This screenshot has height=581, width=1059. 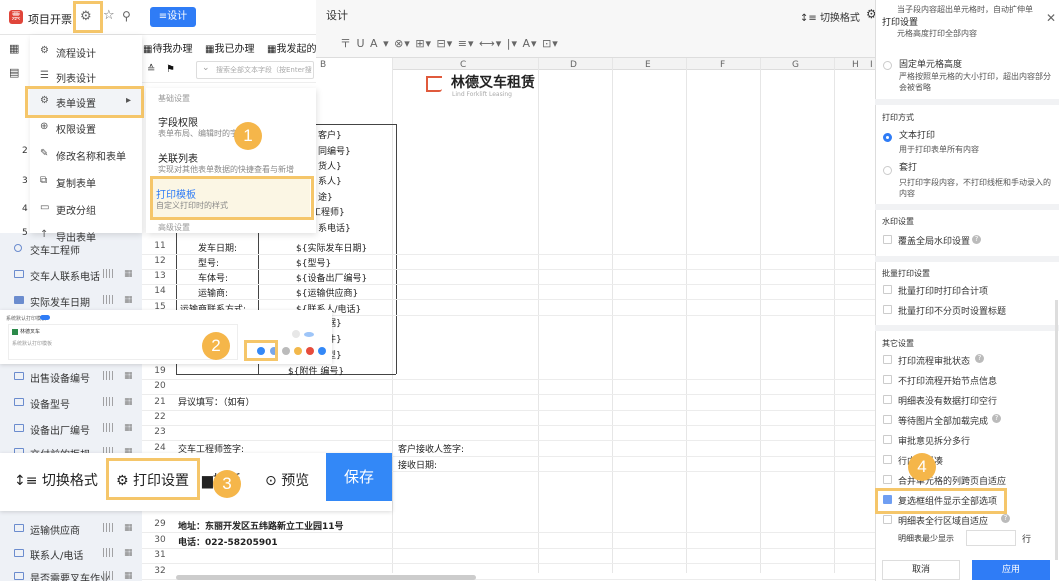 I want to click on field-permission-item: 字段权限, so click(x=178, y=121).